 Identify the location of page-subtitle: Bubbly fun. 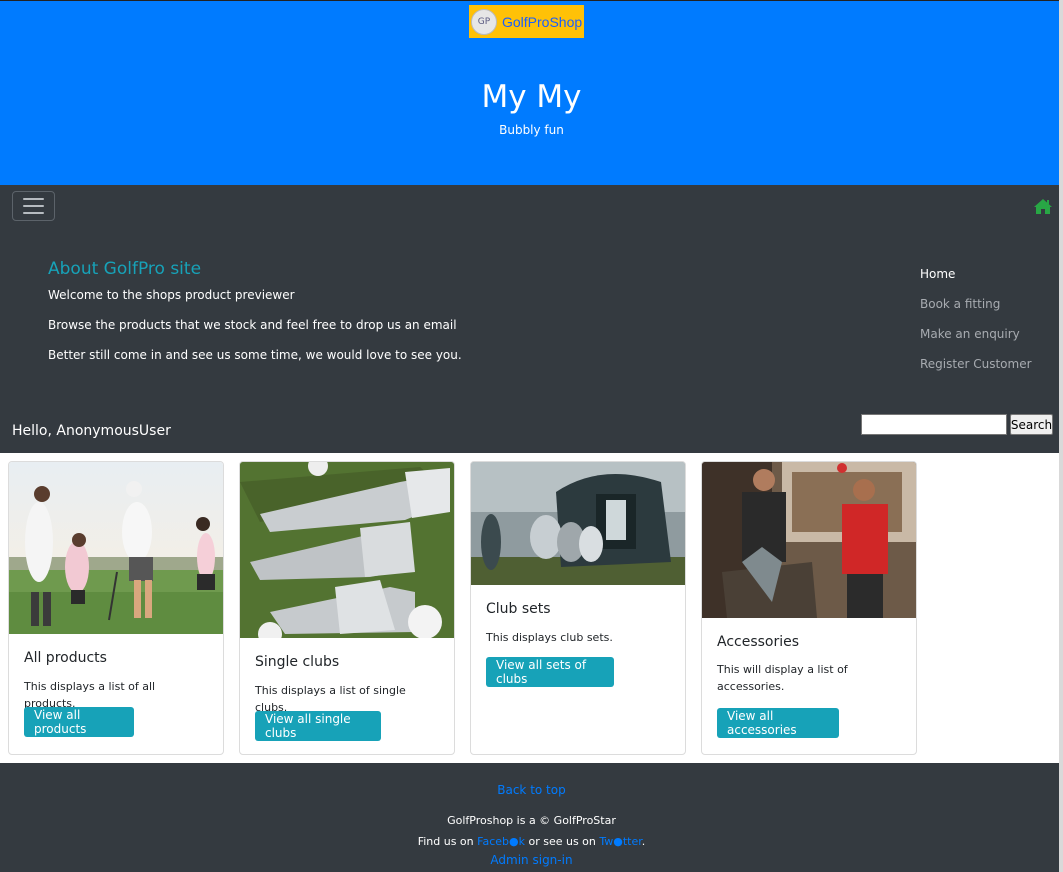
(531, 130).